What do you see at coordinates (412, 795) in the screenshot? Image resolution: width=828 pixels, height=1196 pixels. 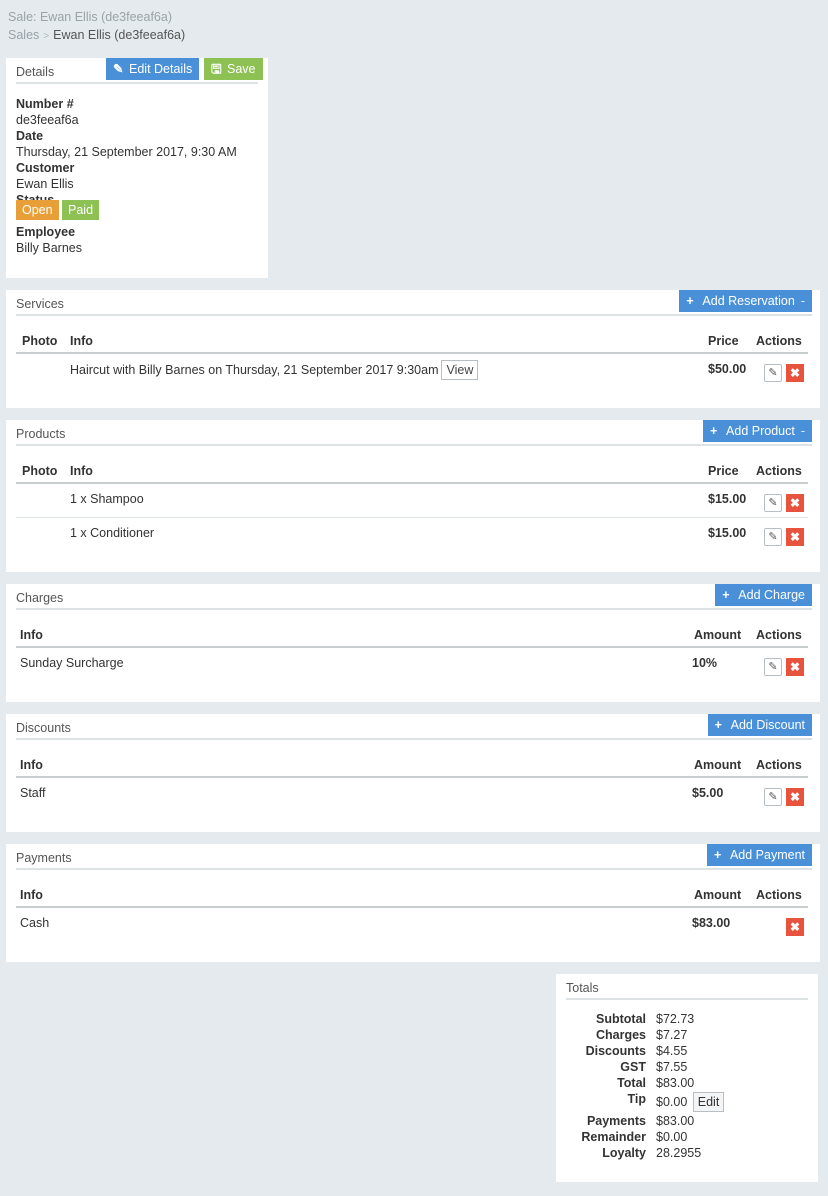 I see `table-row: Staff $5.00 ✎ ✖` at bounding box center [412, 795].